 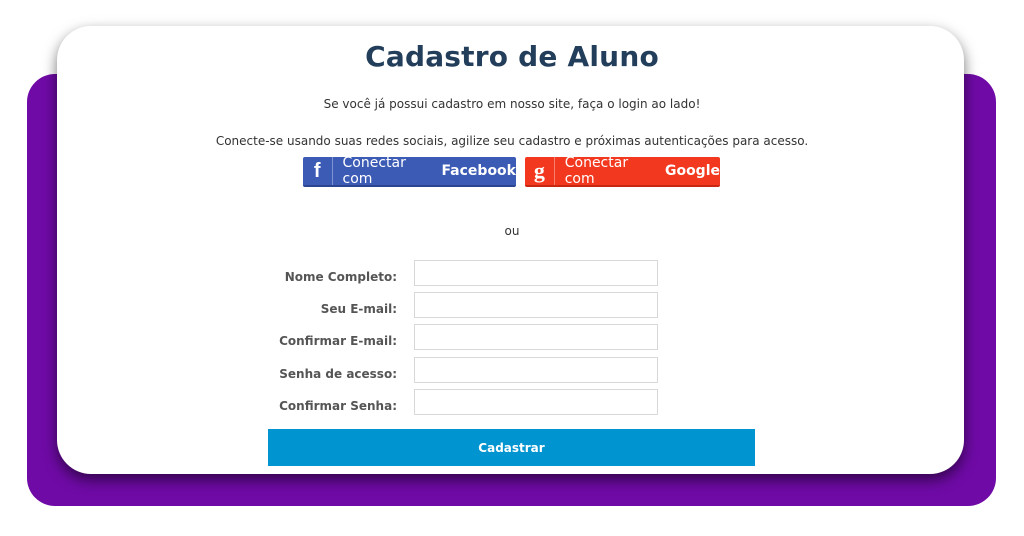 I want to click on full-name-label: Nome Completo:, so click(x=340, y=277).